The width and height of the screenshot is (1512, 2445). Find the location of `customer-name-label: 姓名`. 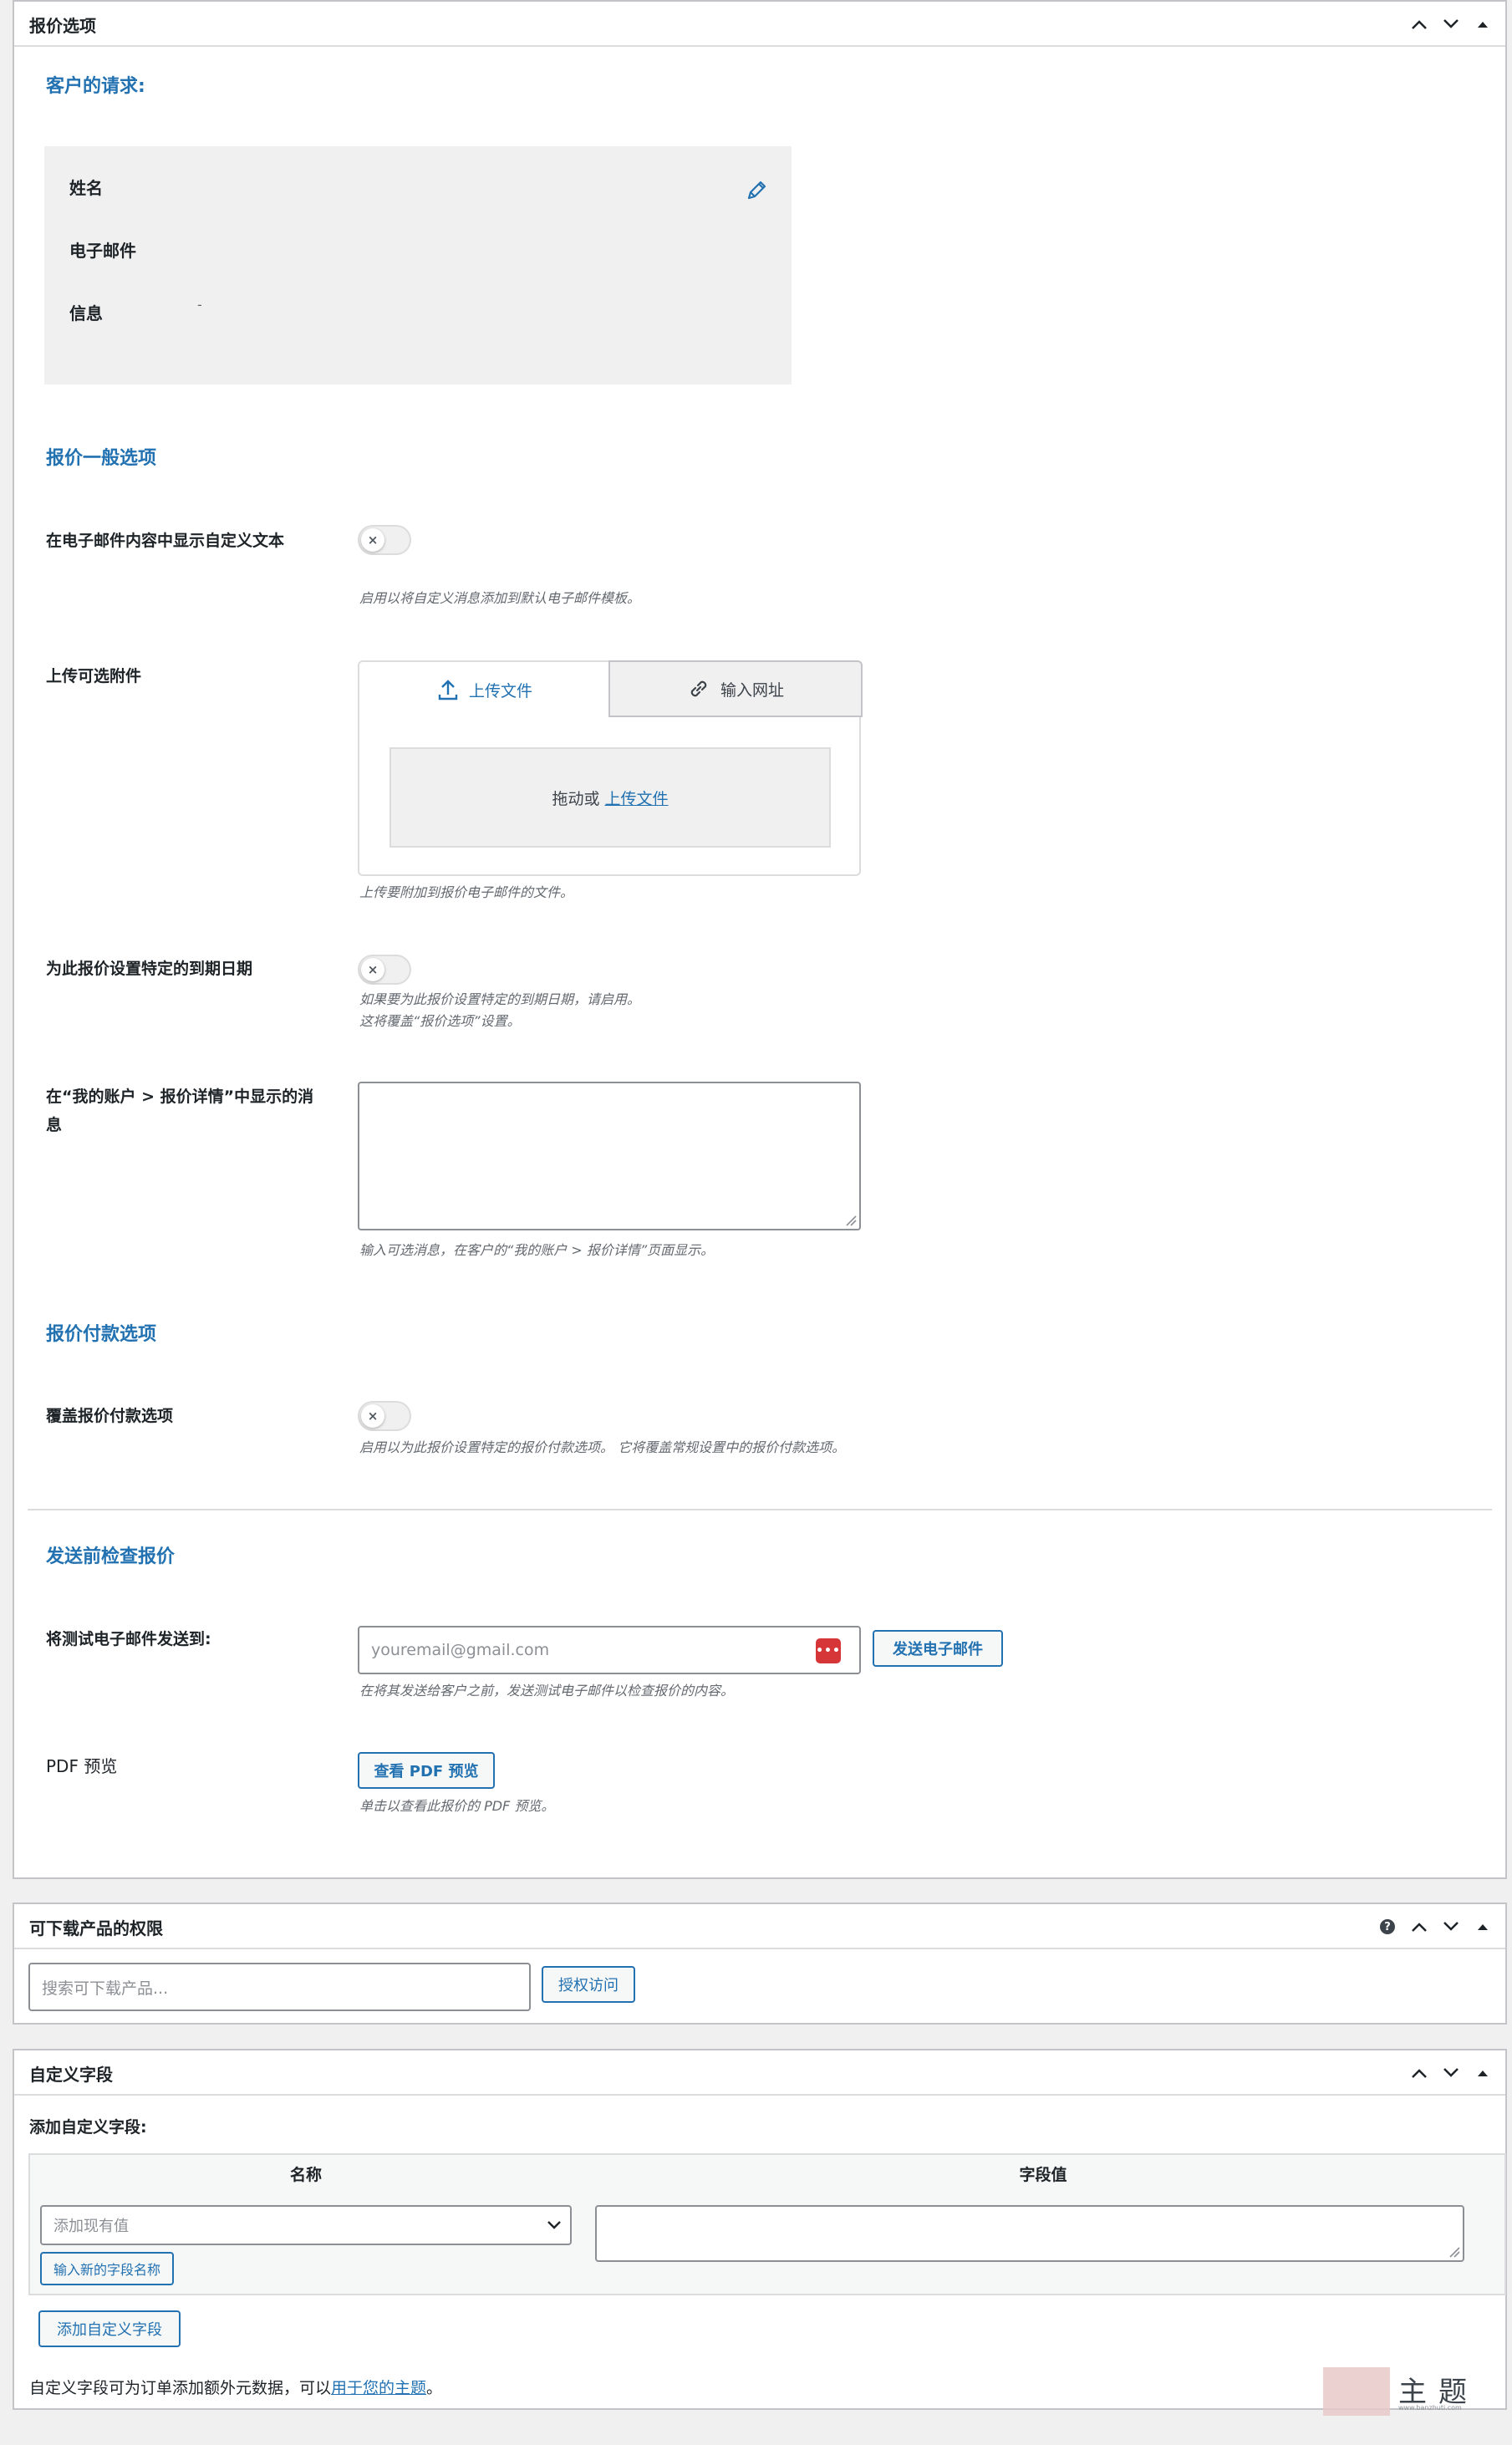

customer-name-label: 姓名 is located at coordinates (86, 188).